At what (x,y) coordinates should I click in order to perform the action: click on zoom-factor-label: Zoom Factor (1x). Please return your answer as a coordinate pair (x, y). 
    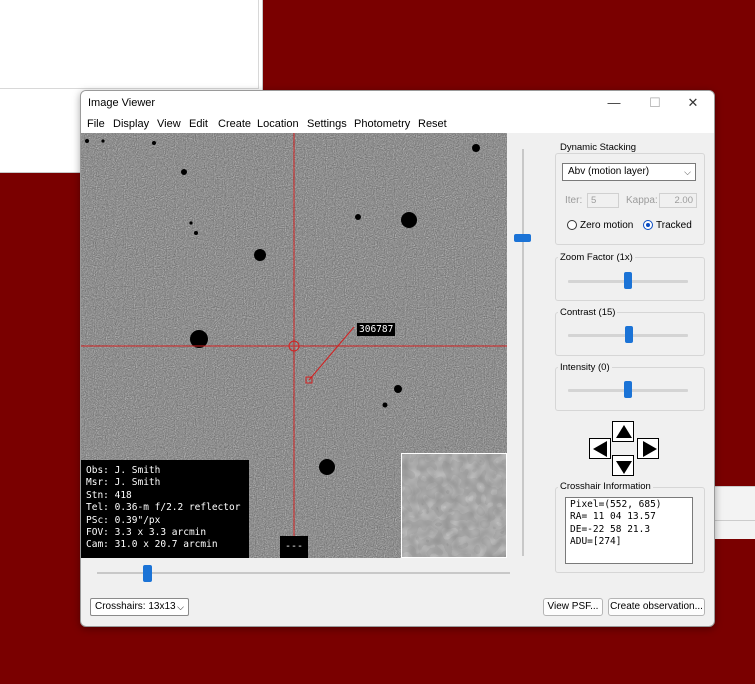
    Looking at the image, I should click on (596, 257).